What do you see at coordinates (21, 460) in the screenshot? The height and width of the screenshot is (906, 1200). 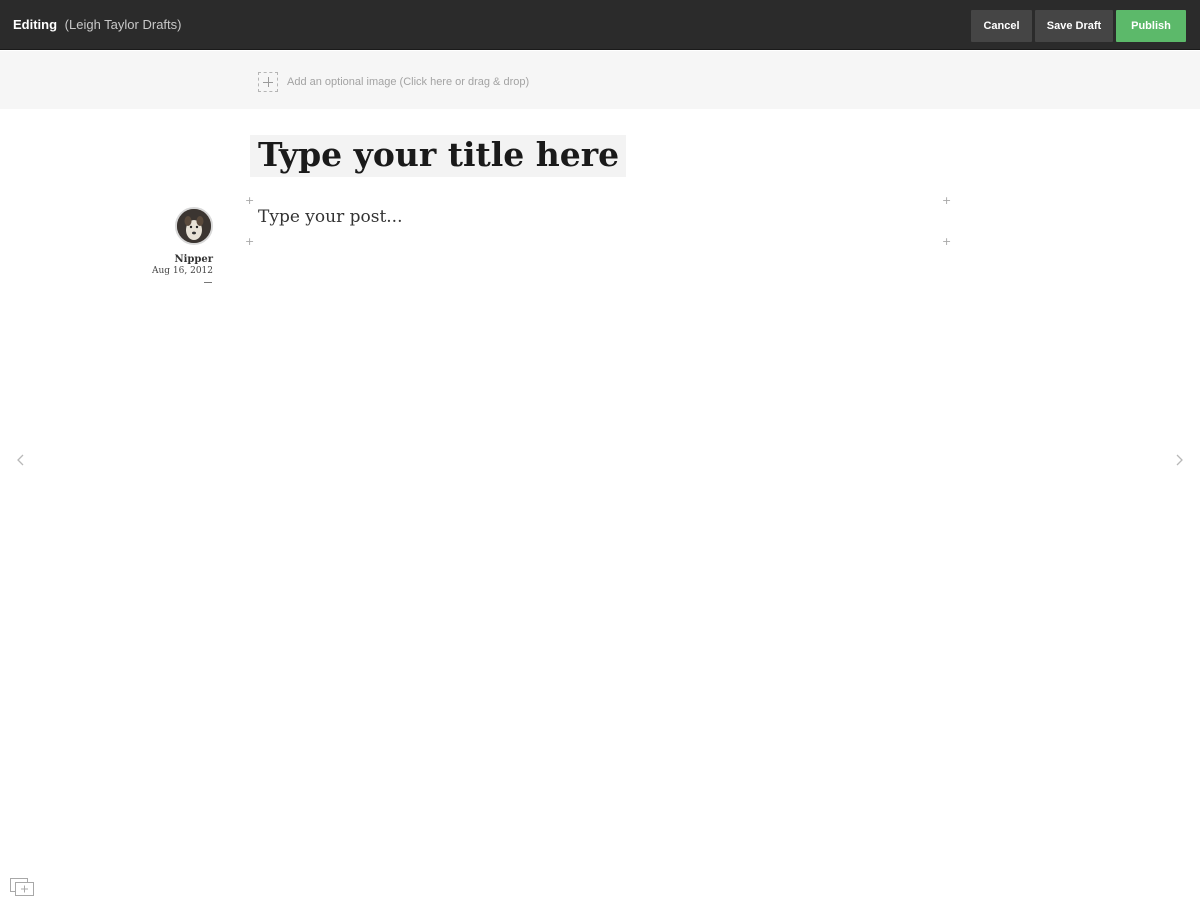 I see `chevron-left-icon` at bounding box center [21, 460].